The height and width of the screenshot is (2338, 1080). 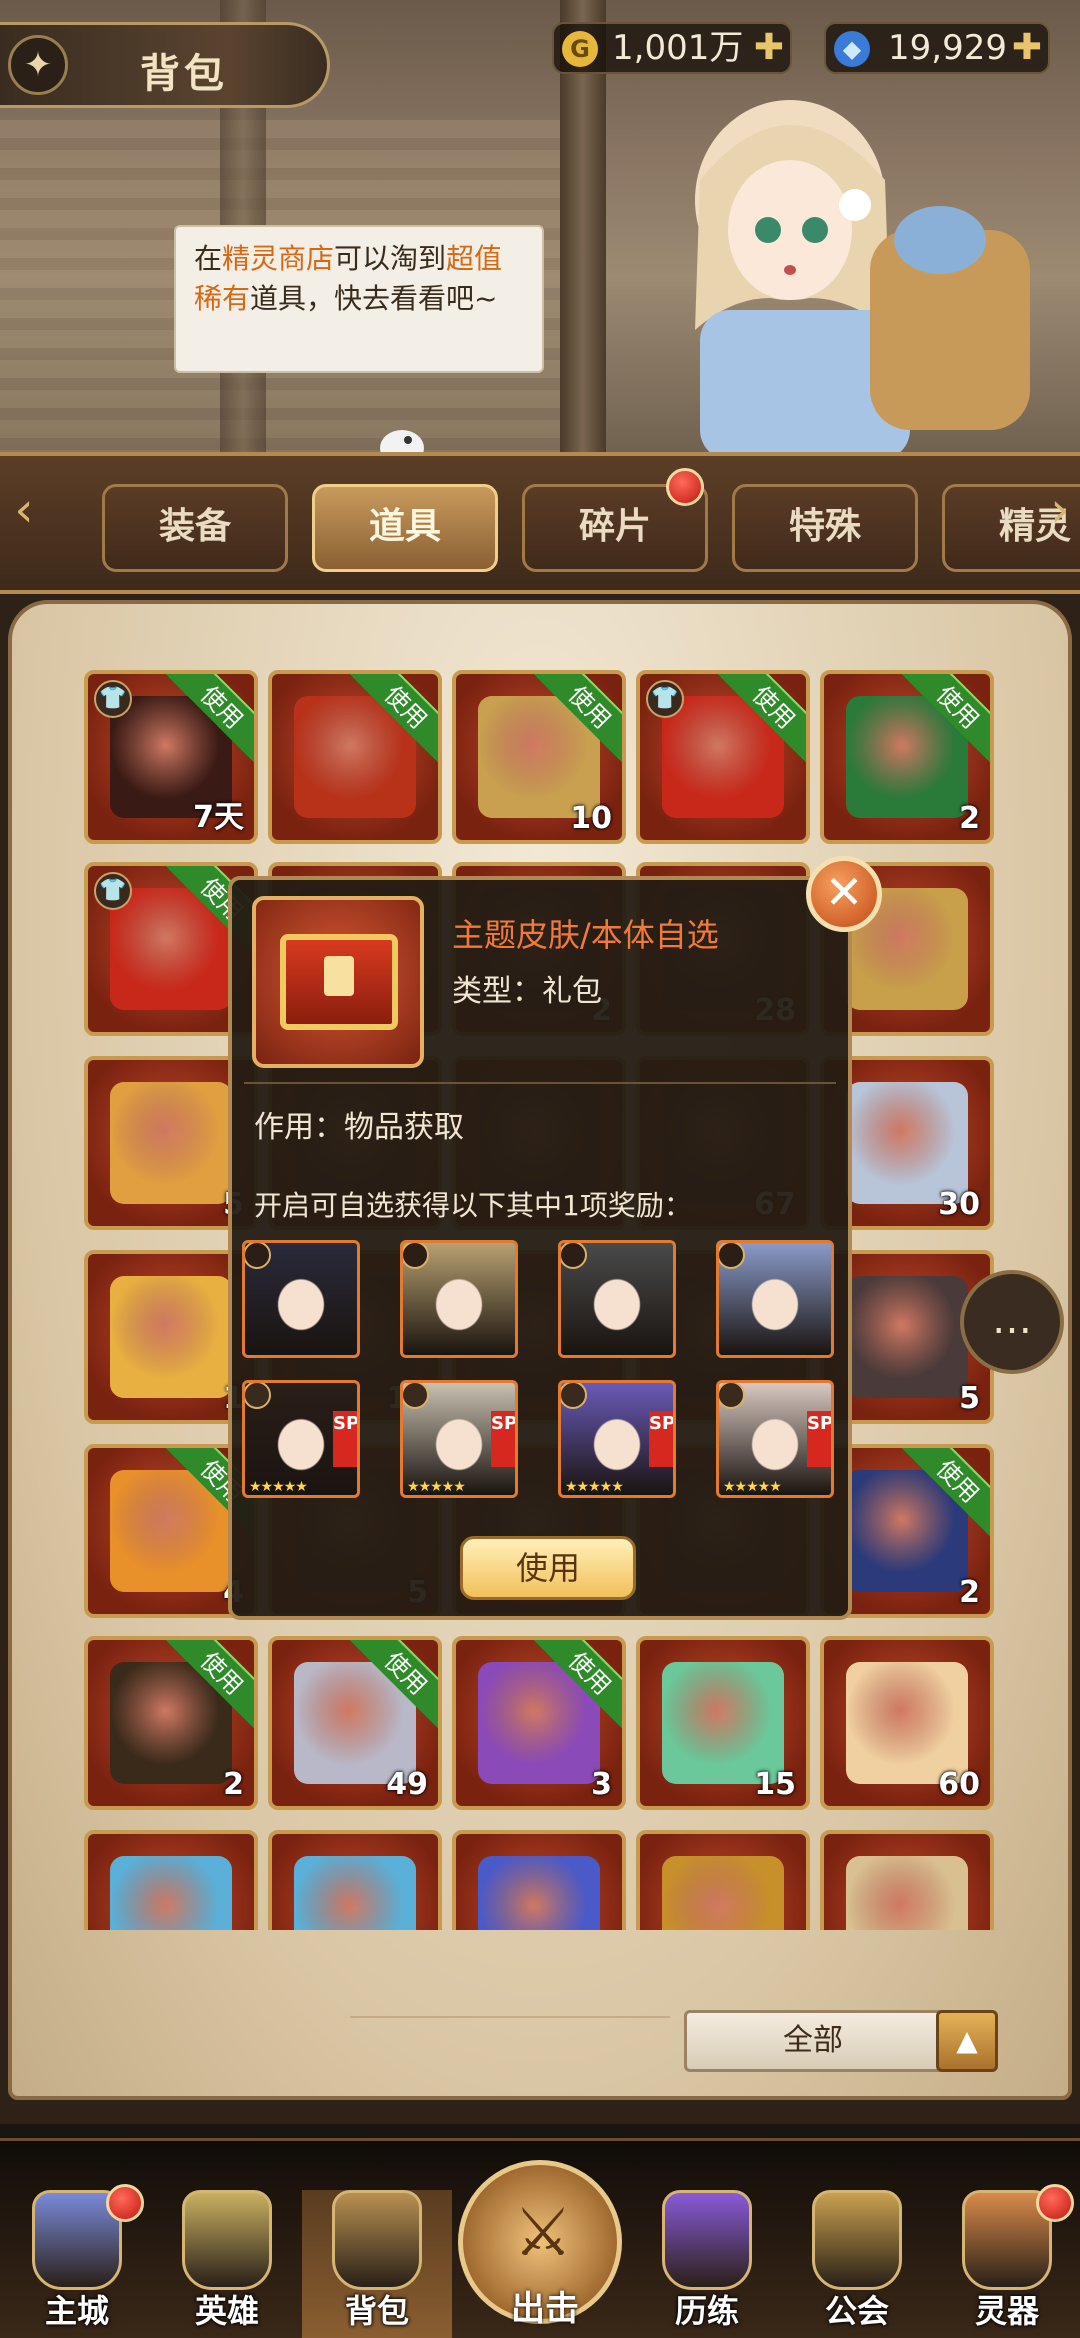 I want to click on filter-select: 全部 ▲, so click(x=841, y=2041).